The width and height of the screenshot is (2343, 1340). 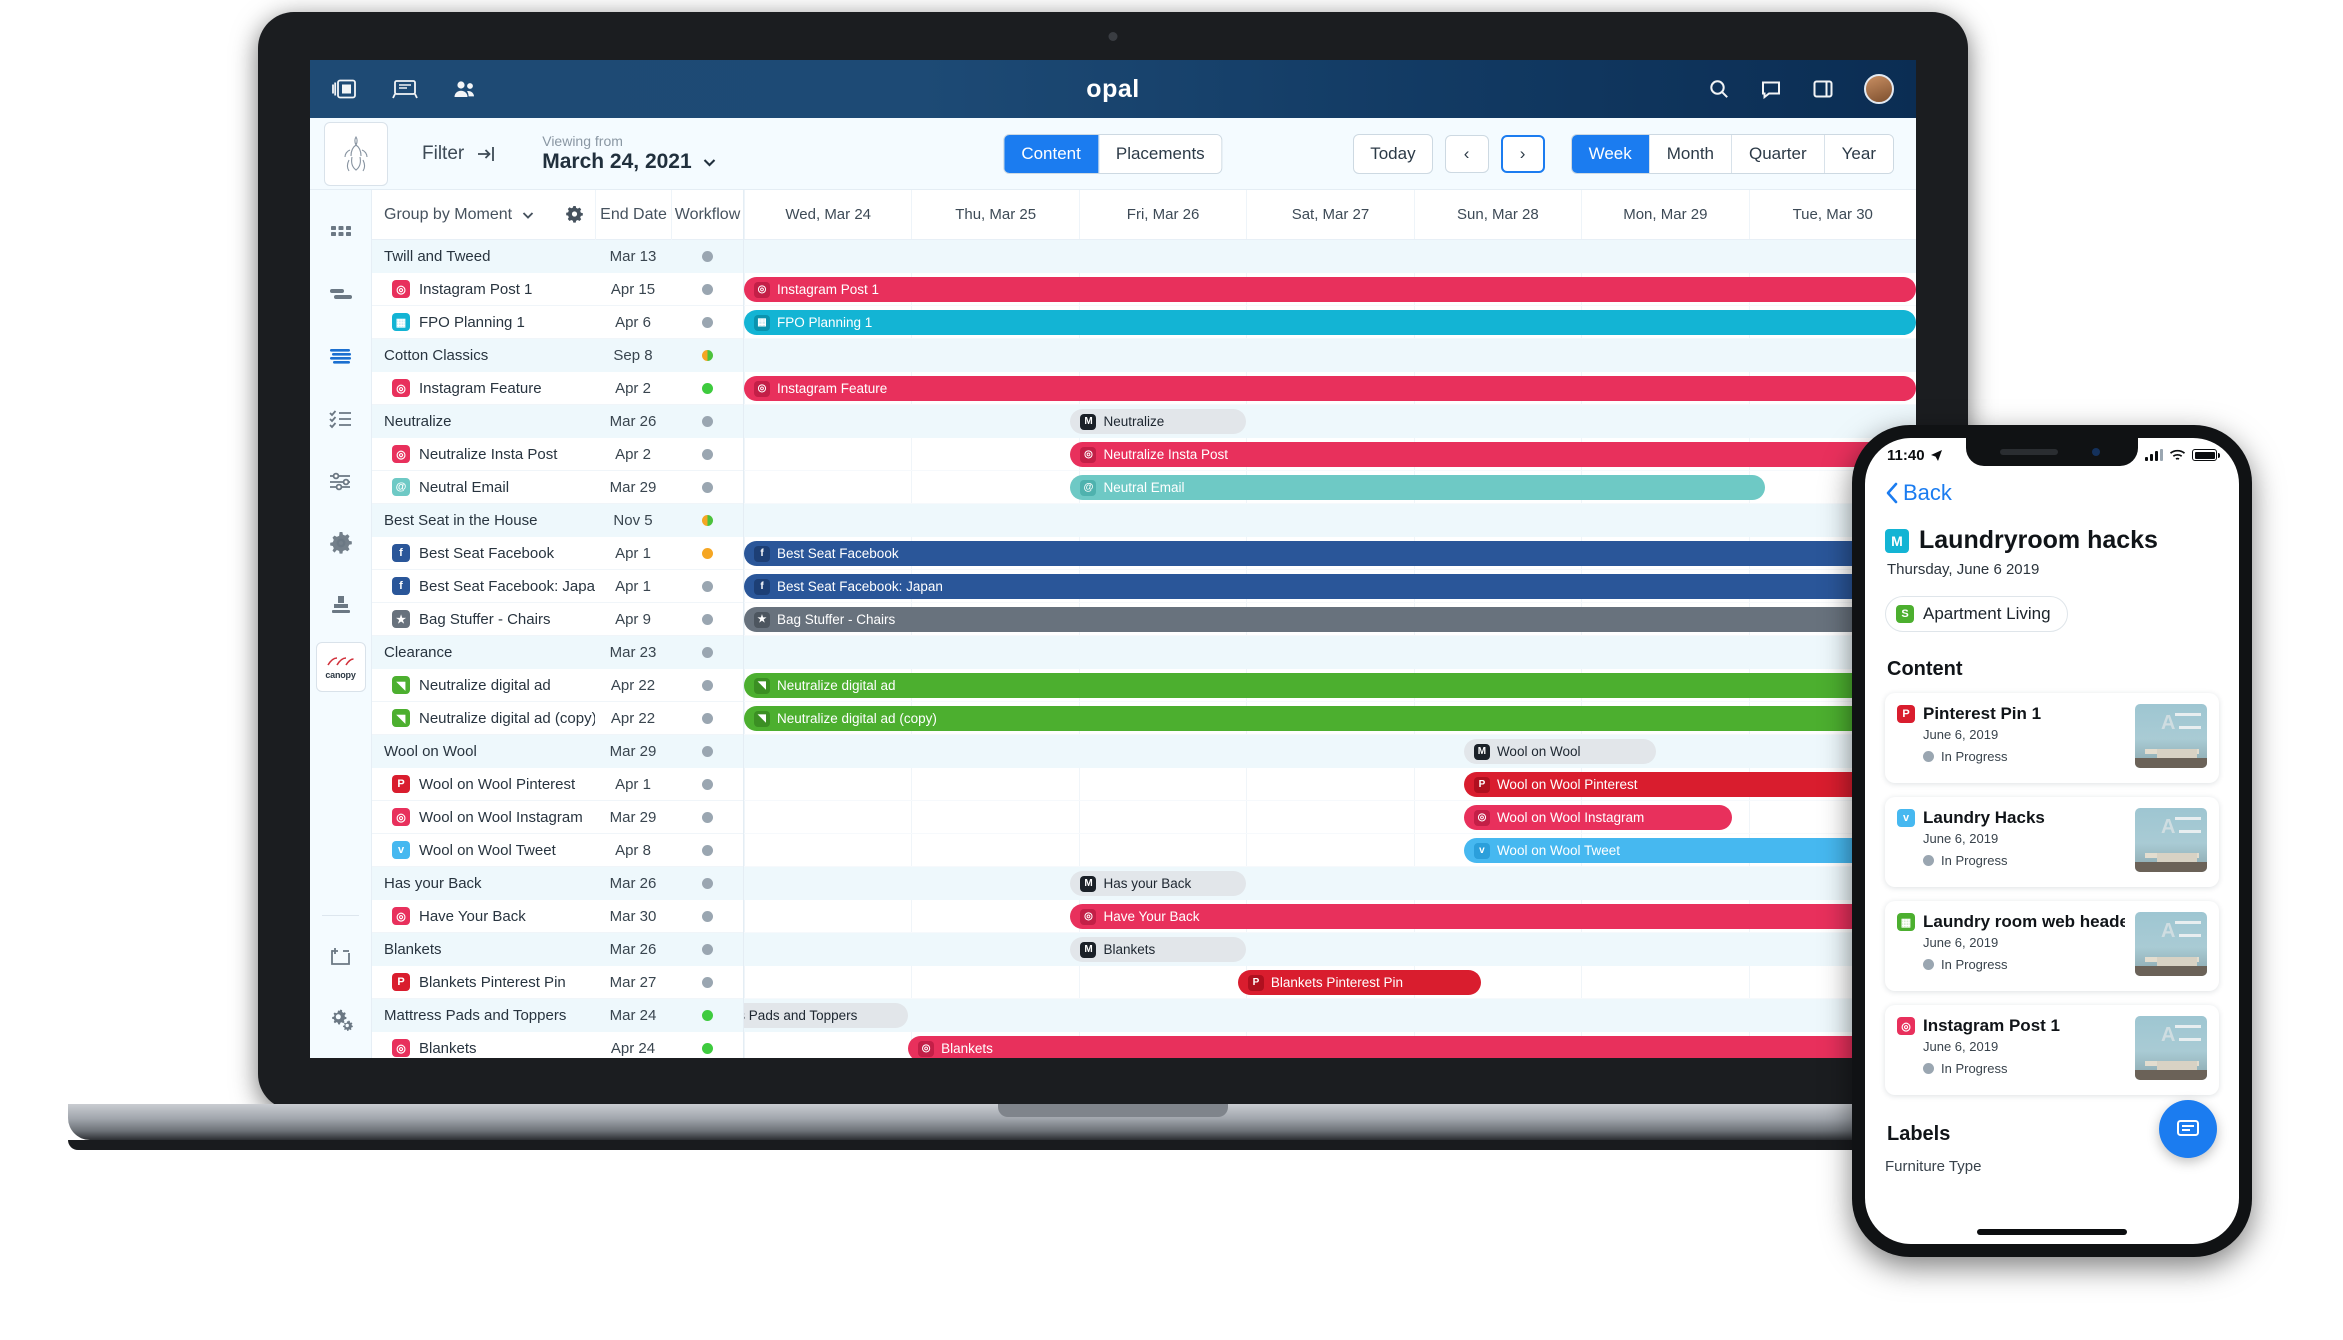 I want to click on timeline-bar: ◥ Neutralize digital ad, so click(x=1330, y=685).